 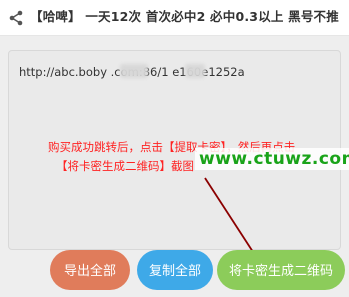 I want to click on share-icon, so click(x=16, y=18).